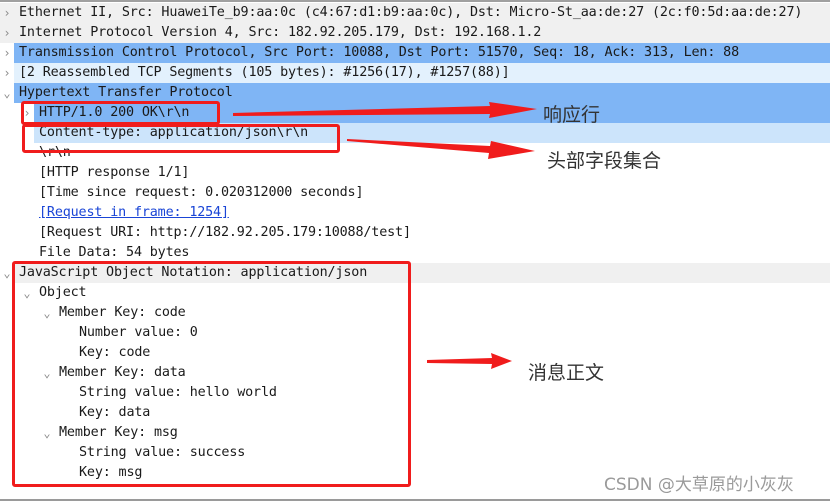  What do you see at coordinates (469, 361) in the screenshot?
I see `arrow-to-body-label` at bounding box center [469, 361].